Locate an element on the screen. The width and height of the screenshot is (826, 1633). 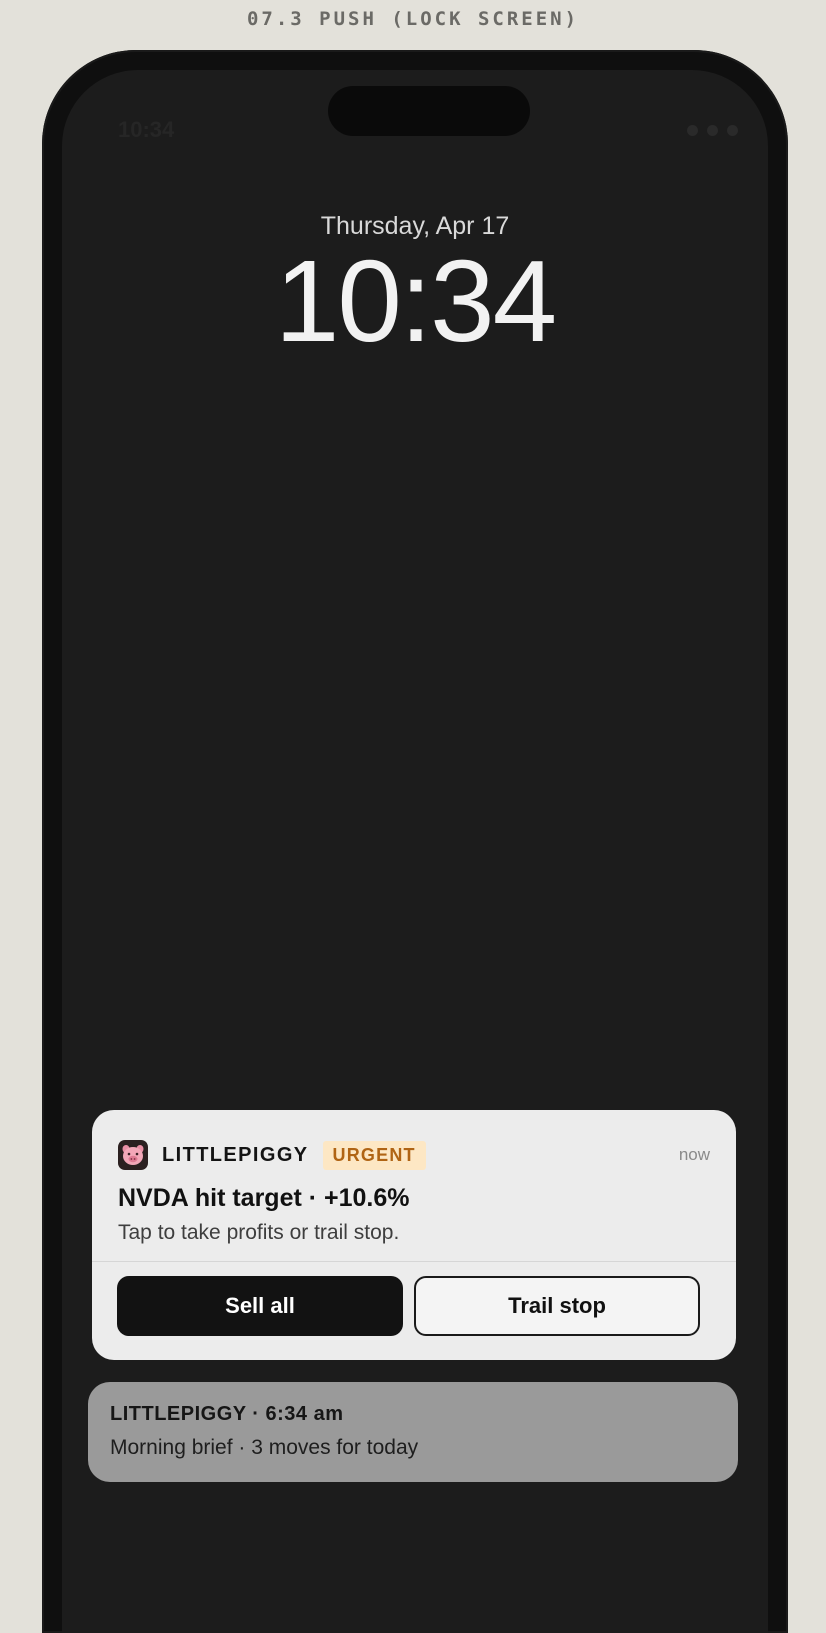
urgent-badge: URGENT is located at coordinates (374, 1155).